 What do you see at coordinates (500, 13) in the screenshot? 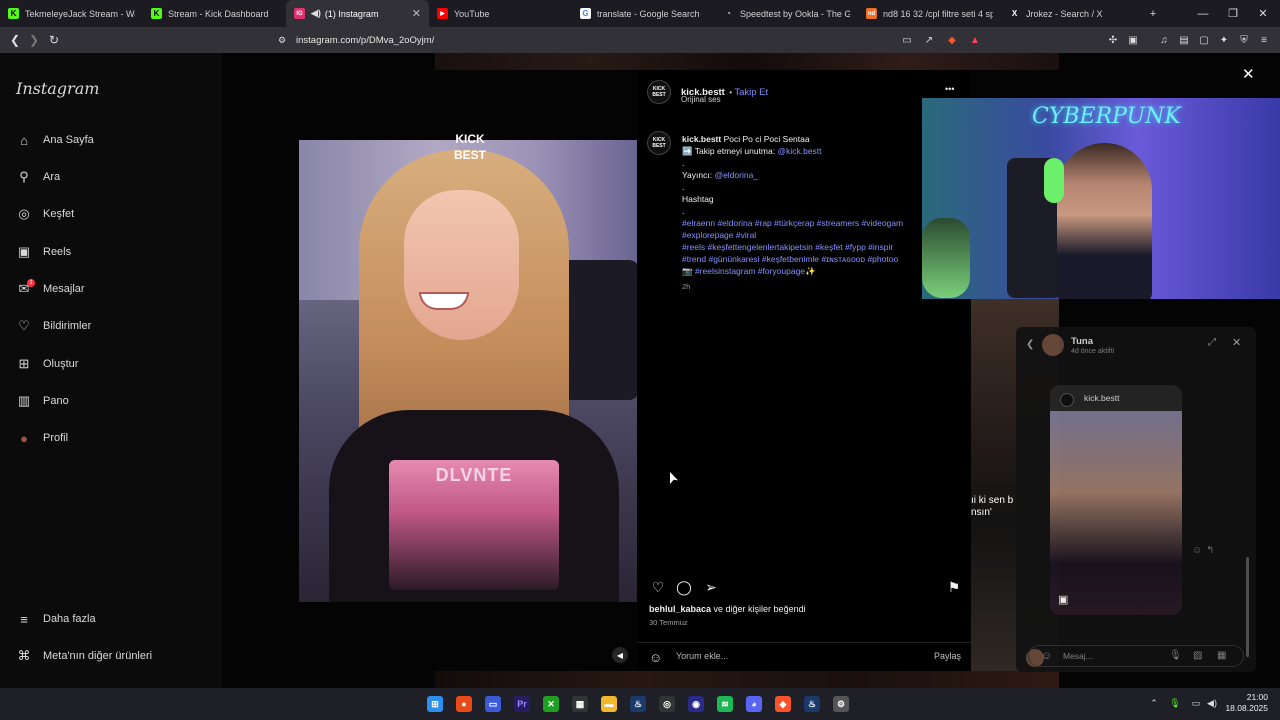
I see `tab-3: ▶ YouTube` at bounding box center [500, 13].